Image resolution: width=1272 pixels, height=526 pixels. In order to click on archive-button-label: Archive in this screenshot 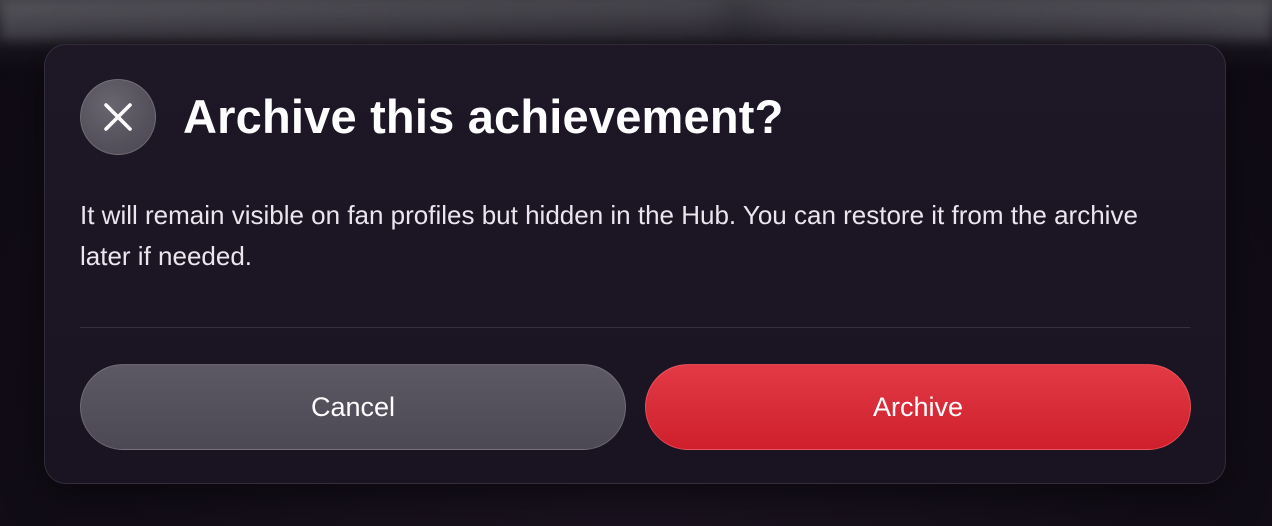, I will do `click(918, 406)`.